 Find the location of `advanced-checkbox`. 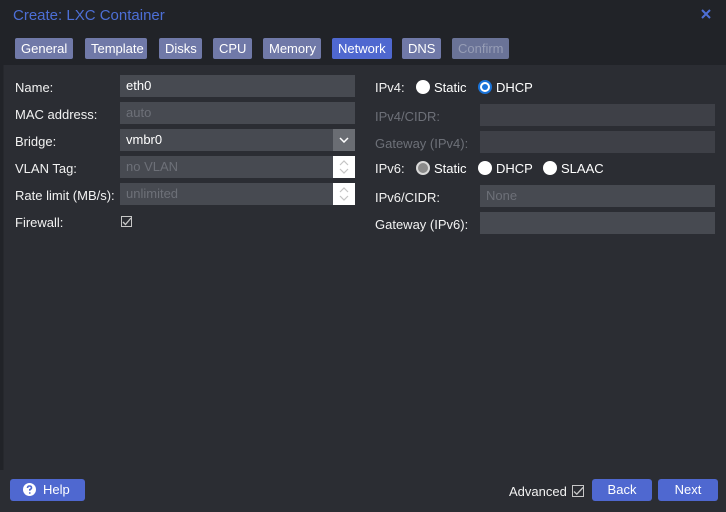

advanced-checkbox is located at coordinates (578, 491).